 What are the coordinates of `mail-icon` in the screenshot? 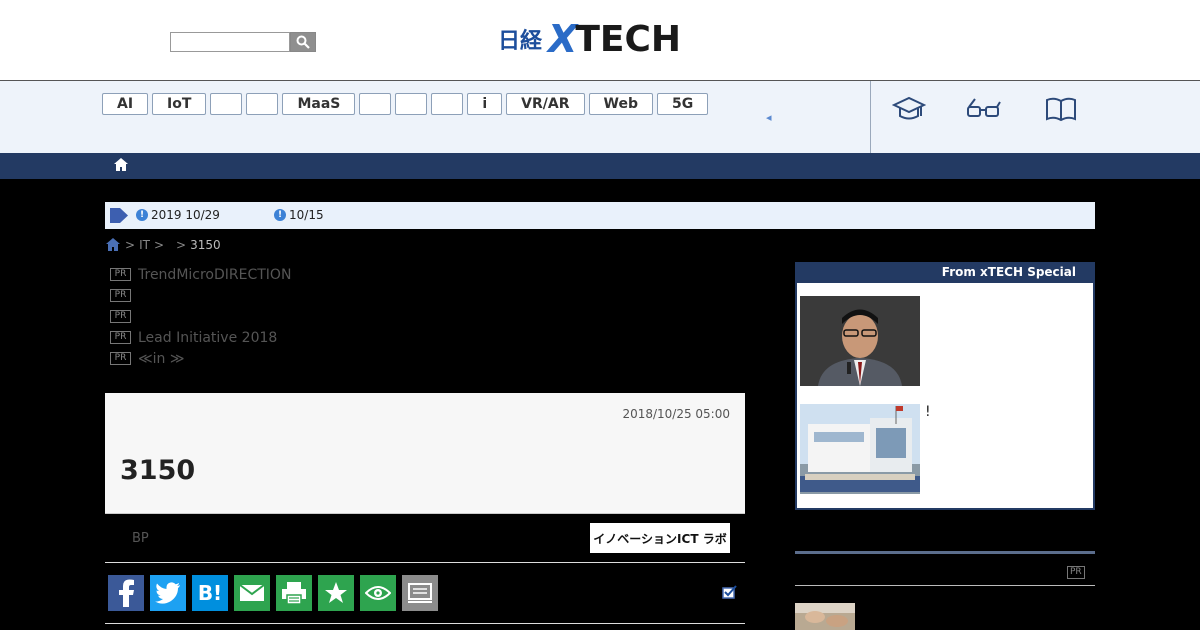 It's located at (252, 592).